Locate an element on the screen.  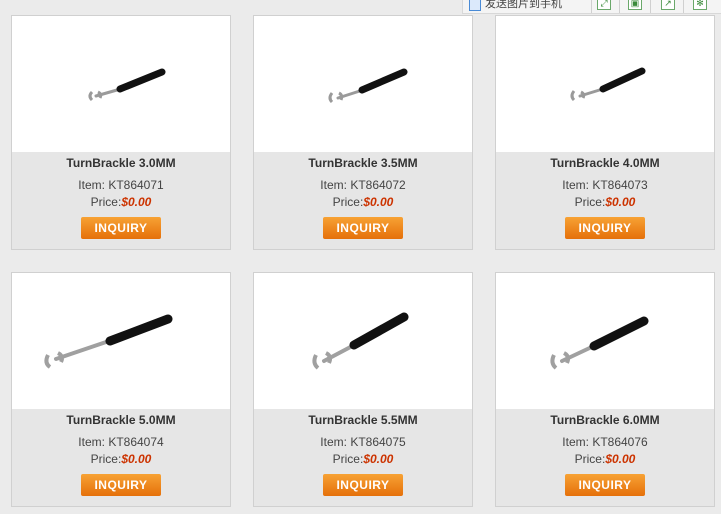
product-item-code: Item: KT864072 is located at coordinates (363, 185).